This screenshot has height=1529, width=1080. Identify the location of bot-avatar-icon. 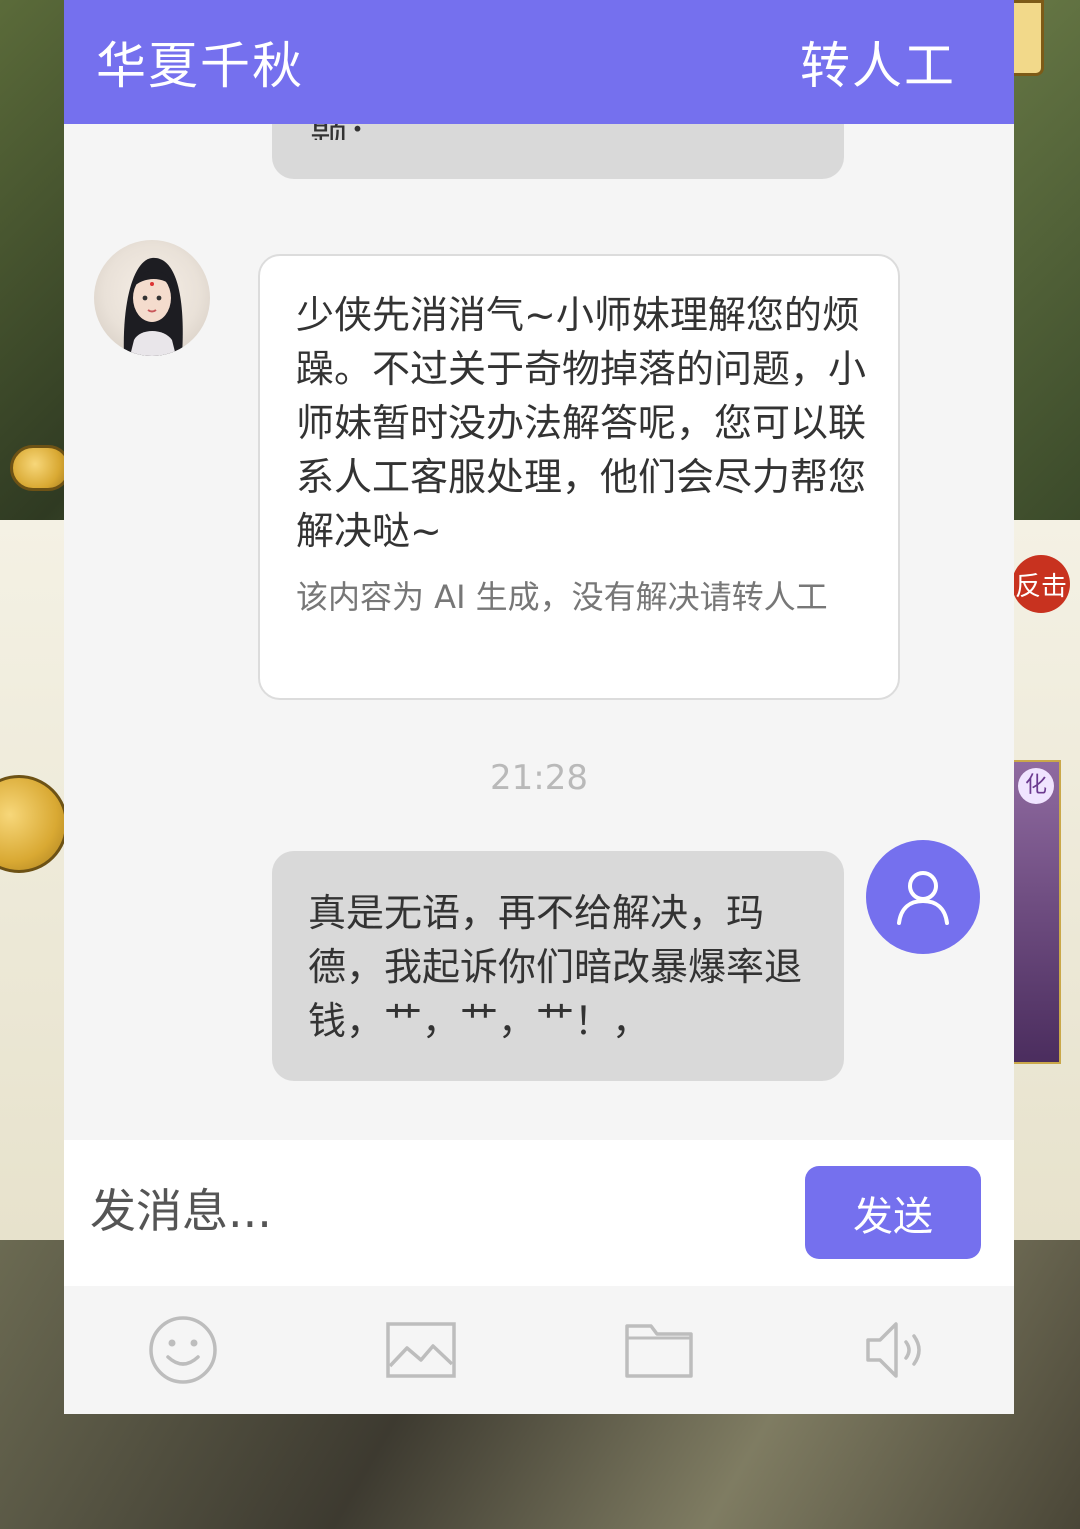
(153, 306).